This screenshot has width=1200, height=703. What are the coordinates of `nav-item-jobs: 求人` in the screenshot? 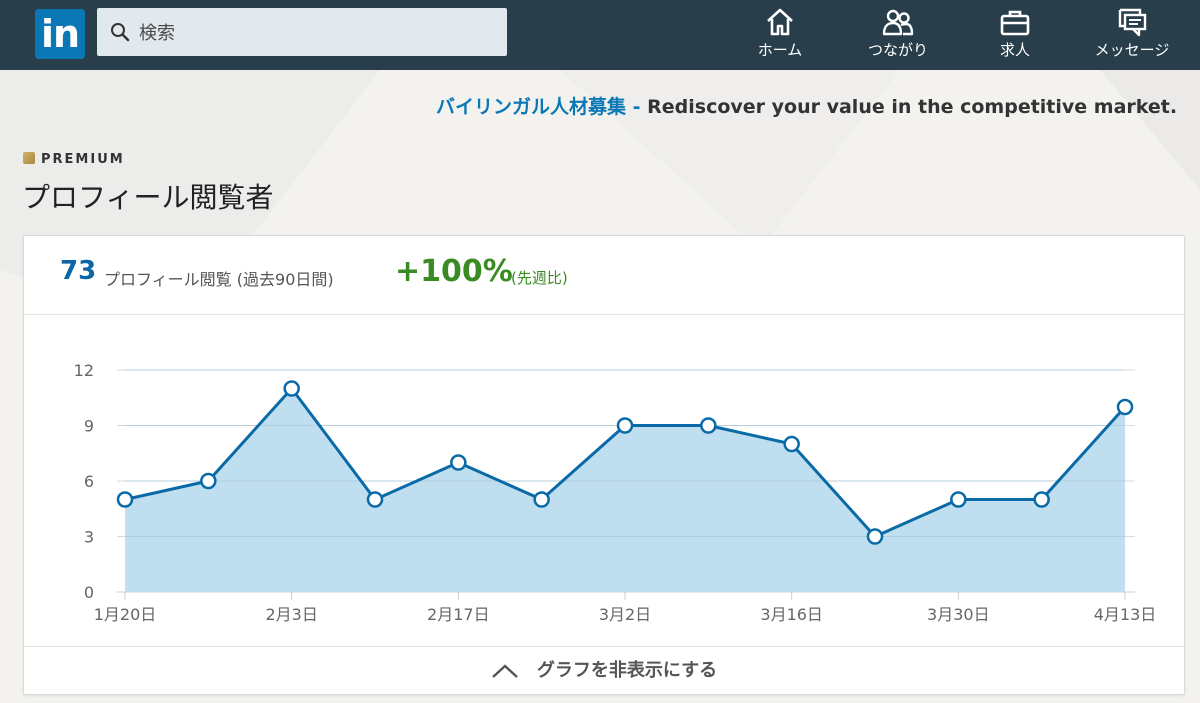 It's located at (1015, 35).